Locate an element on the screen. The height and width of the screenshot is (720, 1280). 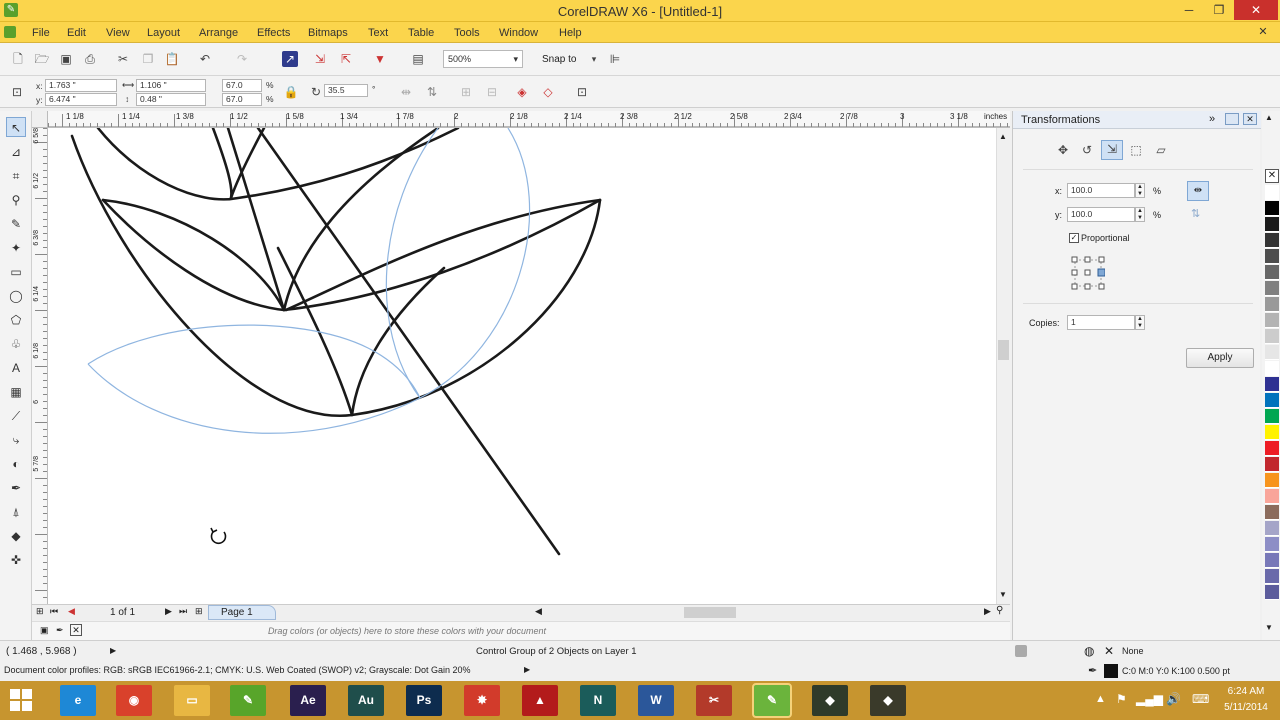
mirror-v-icon: ⇅ is located at coordinates (432, 92).